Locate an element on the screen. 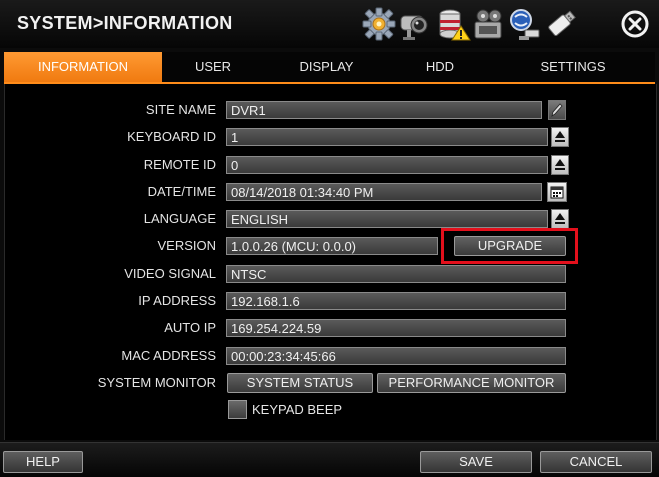  help-button: HELP is located at coordinates (43, 462).